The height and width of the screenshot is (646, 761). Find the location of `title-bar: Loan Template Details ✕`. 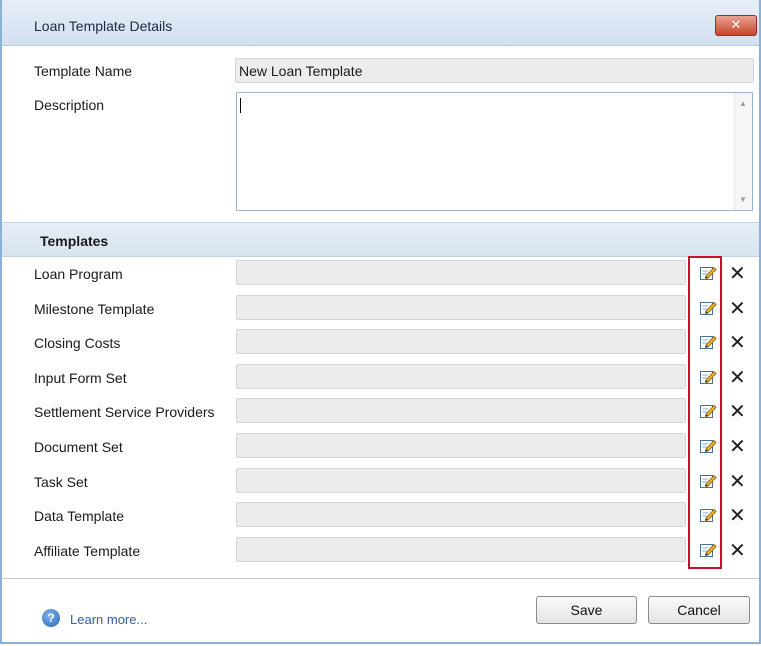

title-bar: Loan Template Details ✕ is located at coordinates (380, 23).